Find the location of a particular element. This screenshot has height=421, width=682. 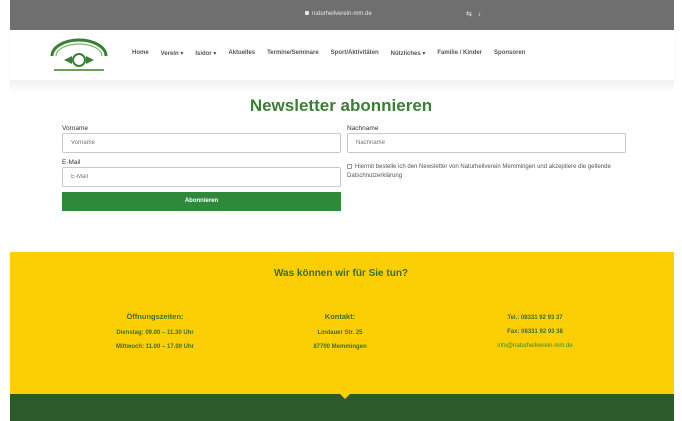

browser-address-bar: naturheilverein-mm.de ⇆ ↓ is located at coordinates (342, 15).